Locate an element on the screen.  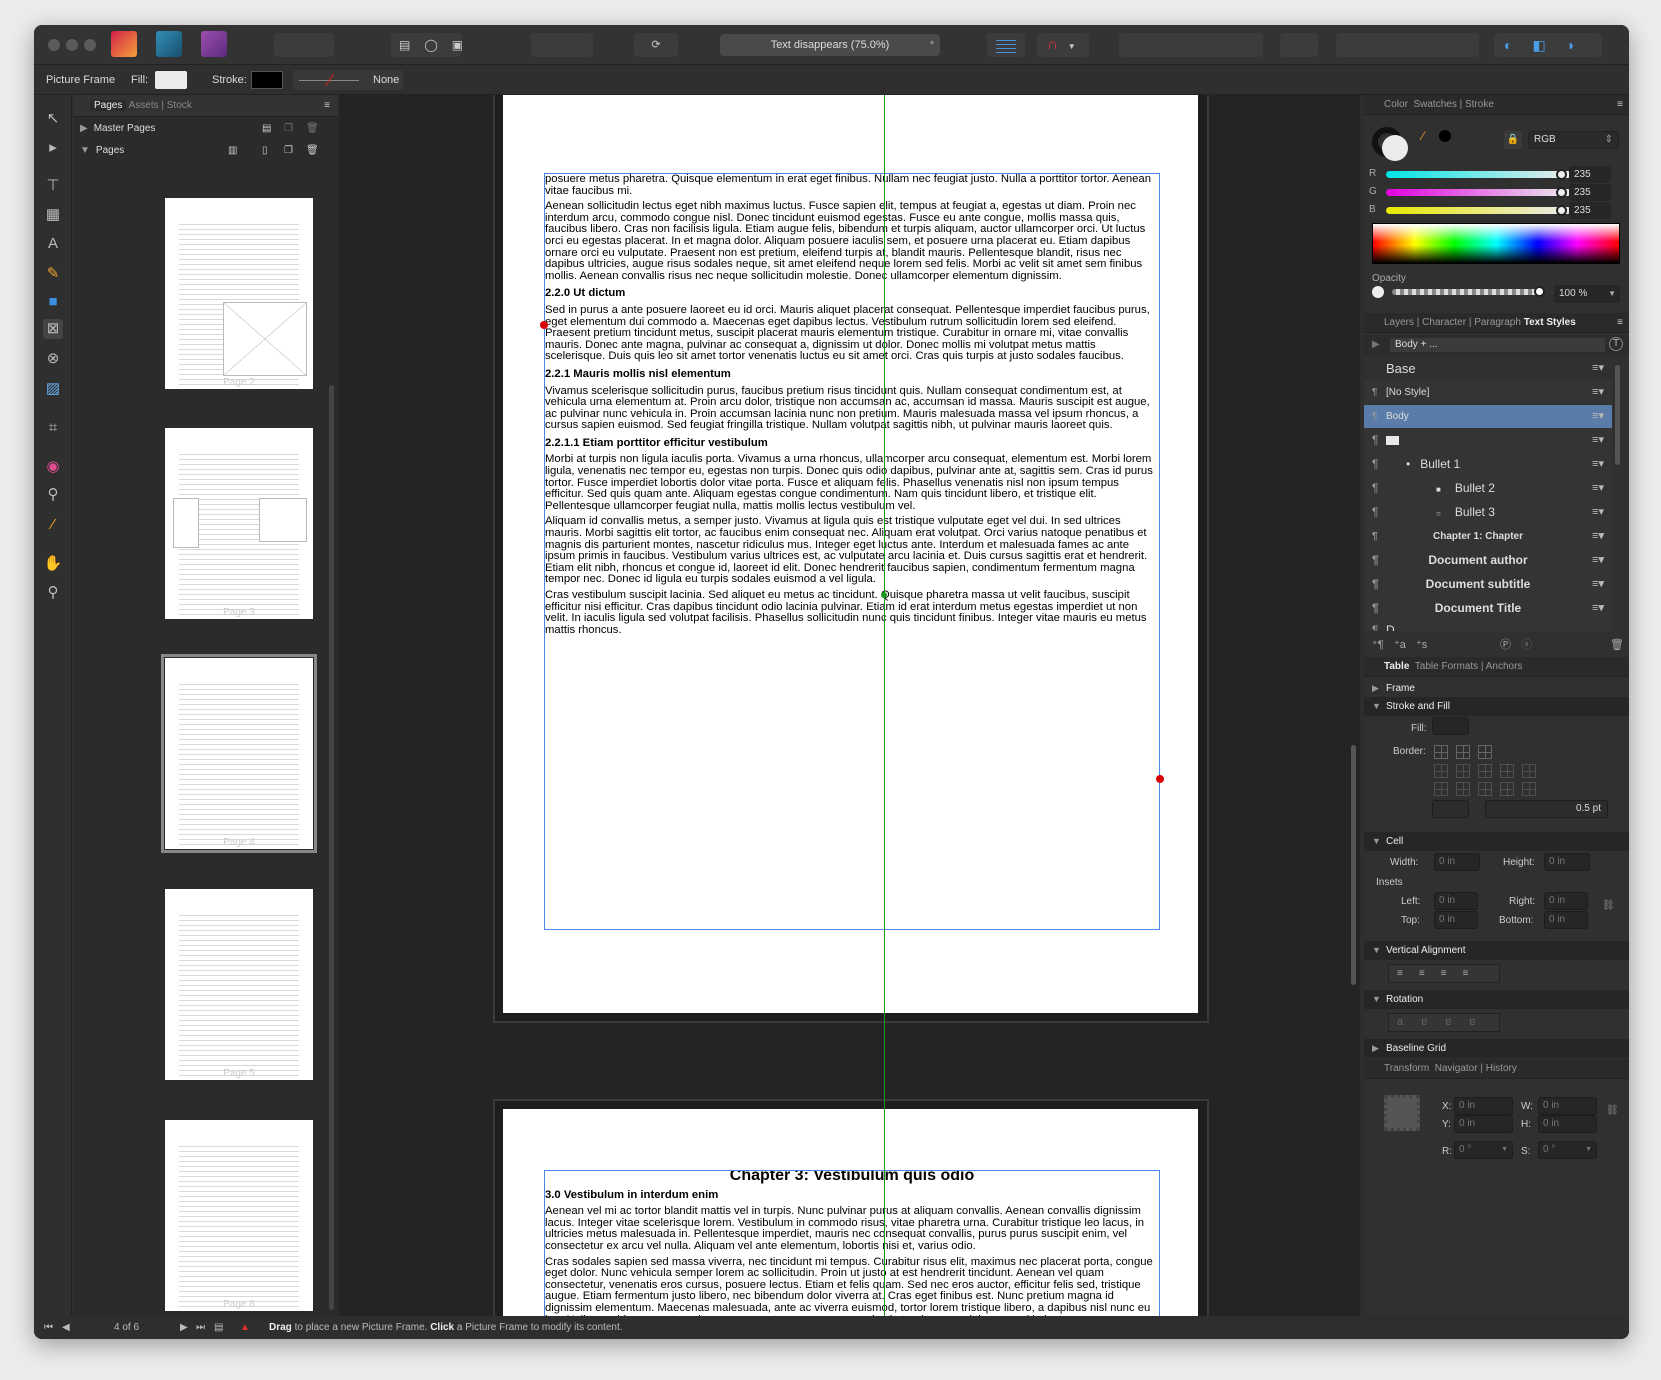
table-tool-icon: ▦ is located at coordinates (53, 215).